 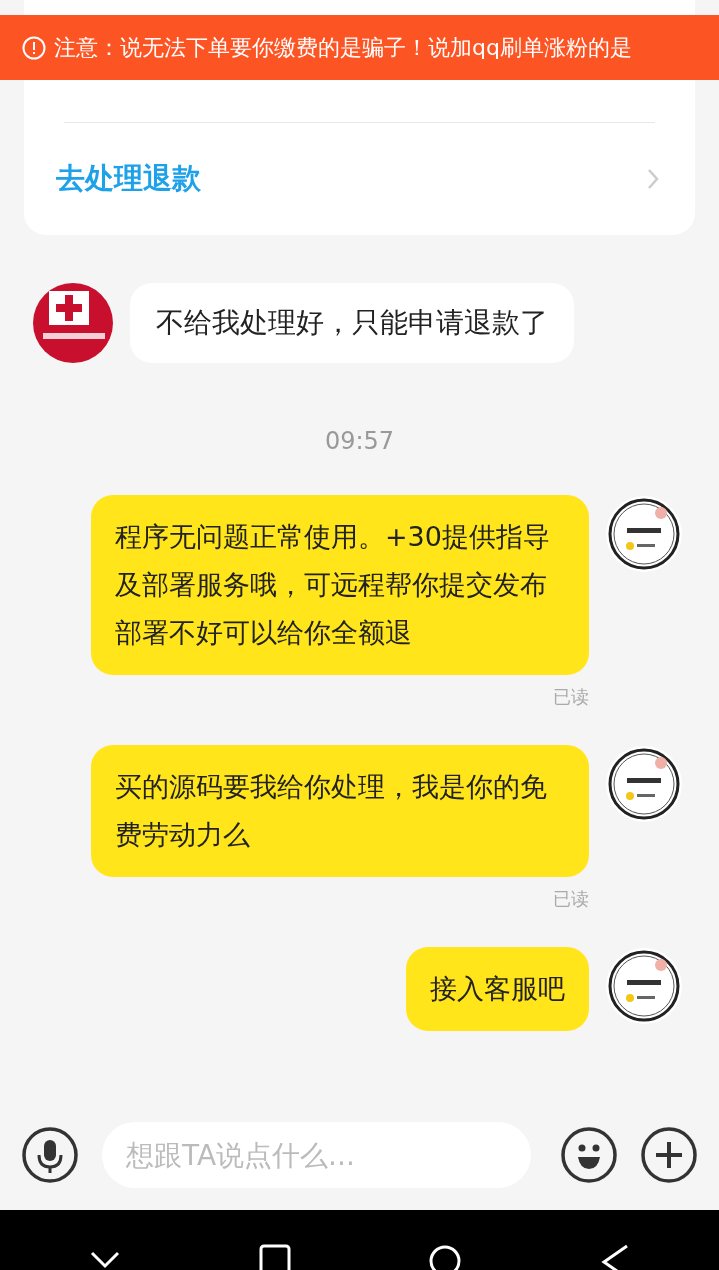 I want to click on warning-icon, so click(x=34, y=47).